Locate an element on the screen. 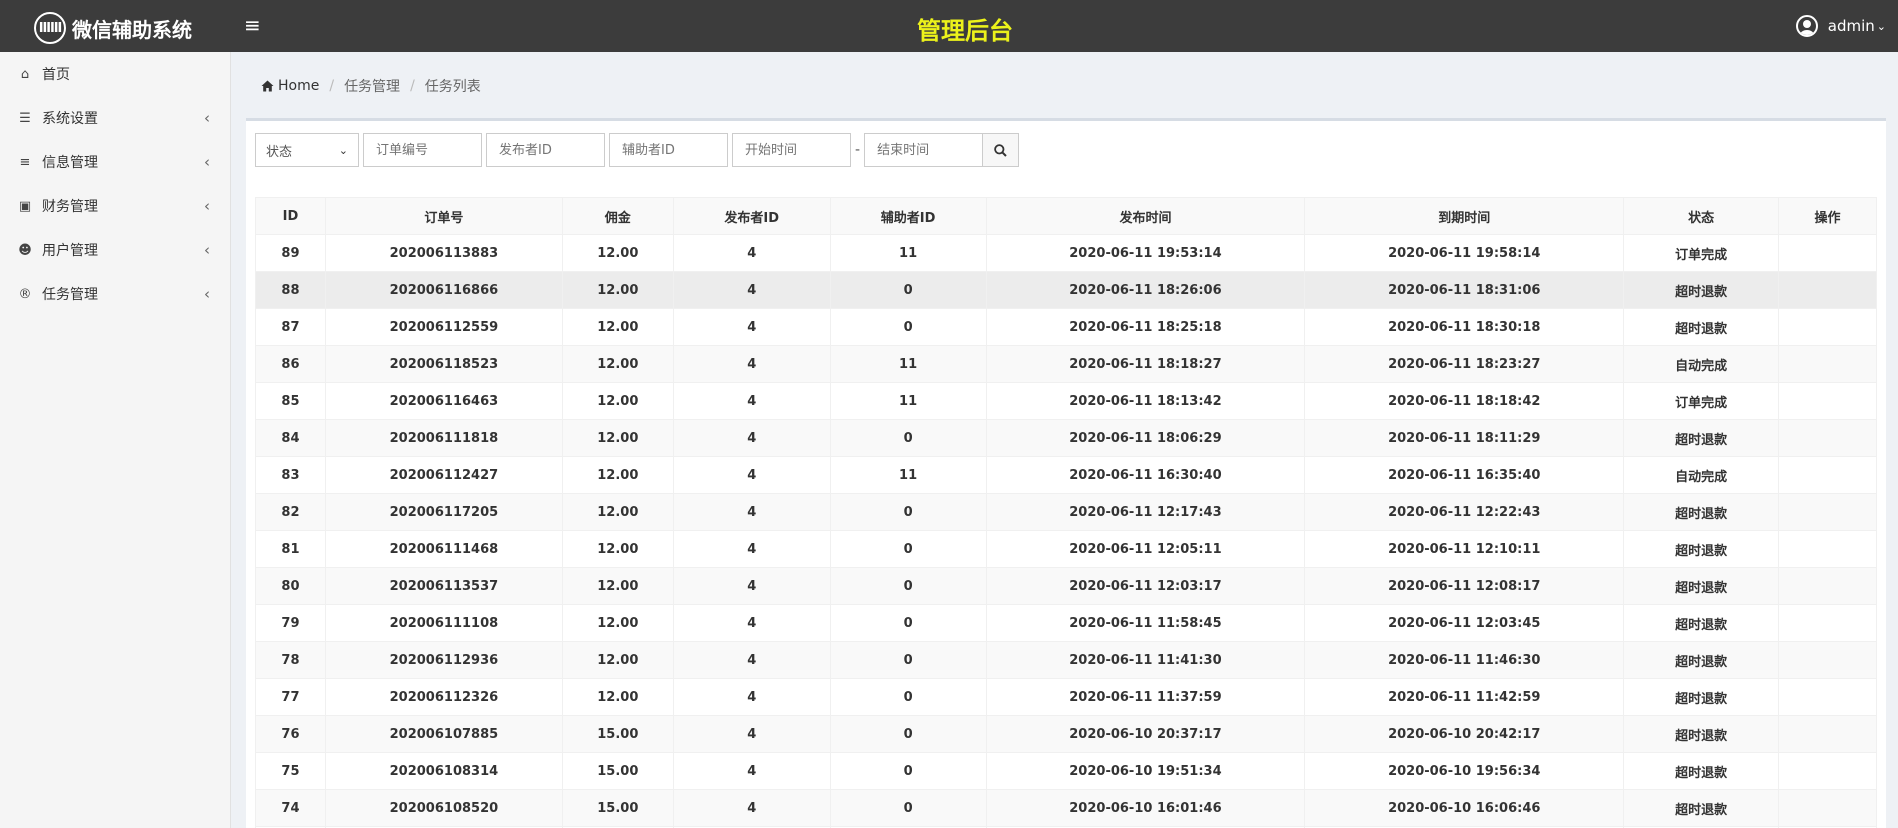  search-icon is located at coordinates (1000, 150).